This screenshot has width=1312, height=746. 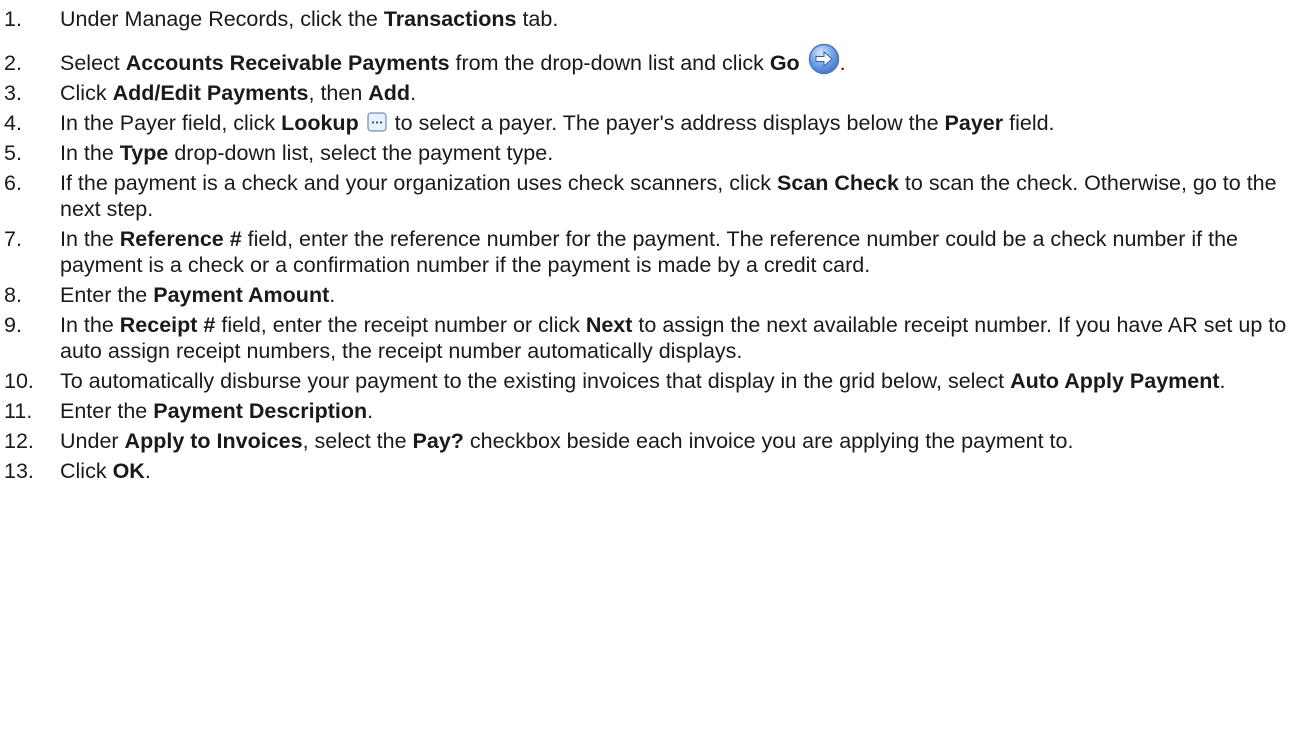 What do you see at coordinates (213, 441) in the screenshot?
I see `bold-term: Apply to Invoices` at bounding box center [213, 441].